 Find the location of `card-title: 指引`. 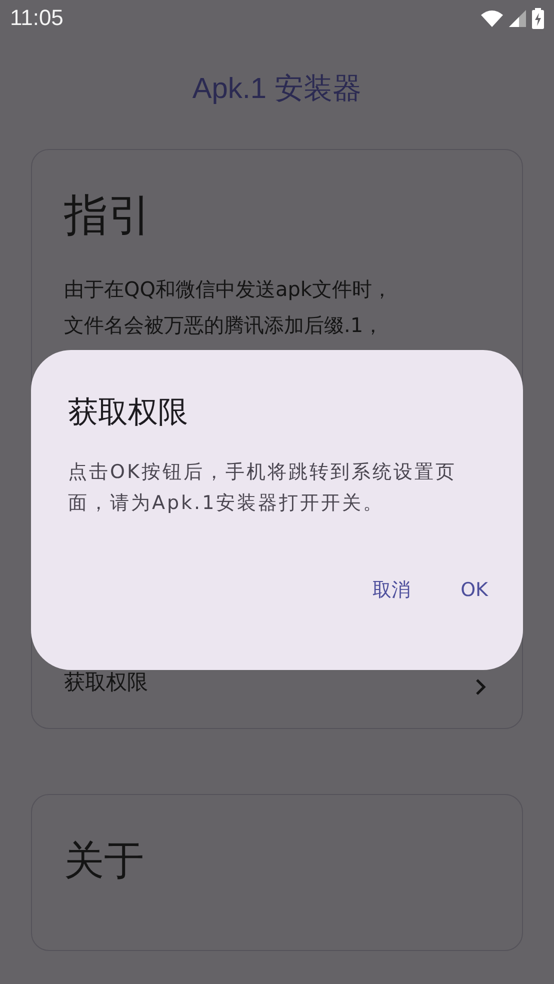

card-title: 指引 is located at coordinates (108, 216).